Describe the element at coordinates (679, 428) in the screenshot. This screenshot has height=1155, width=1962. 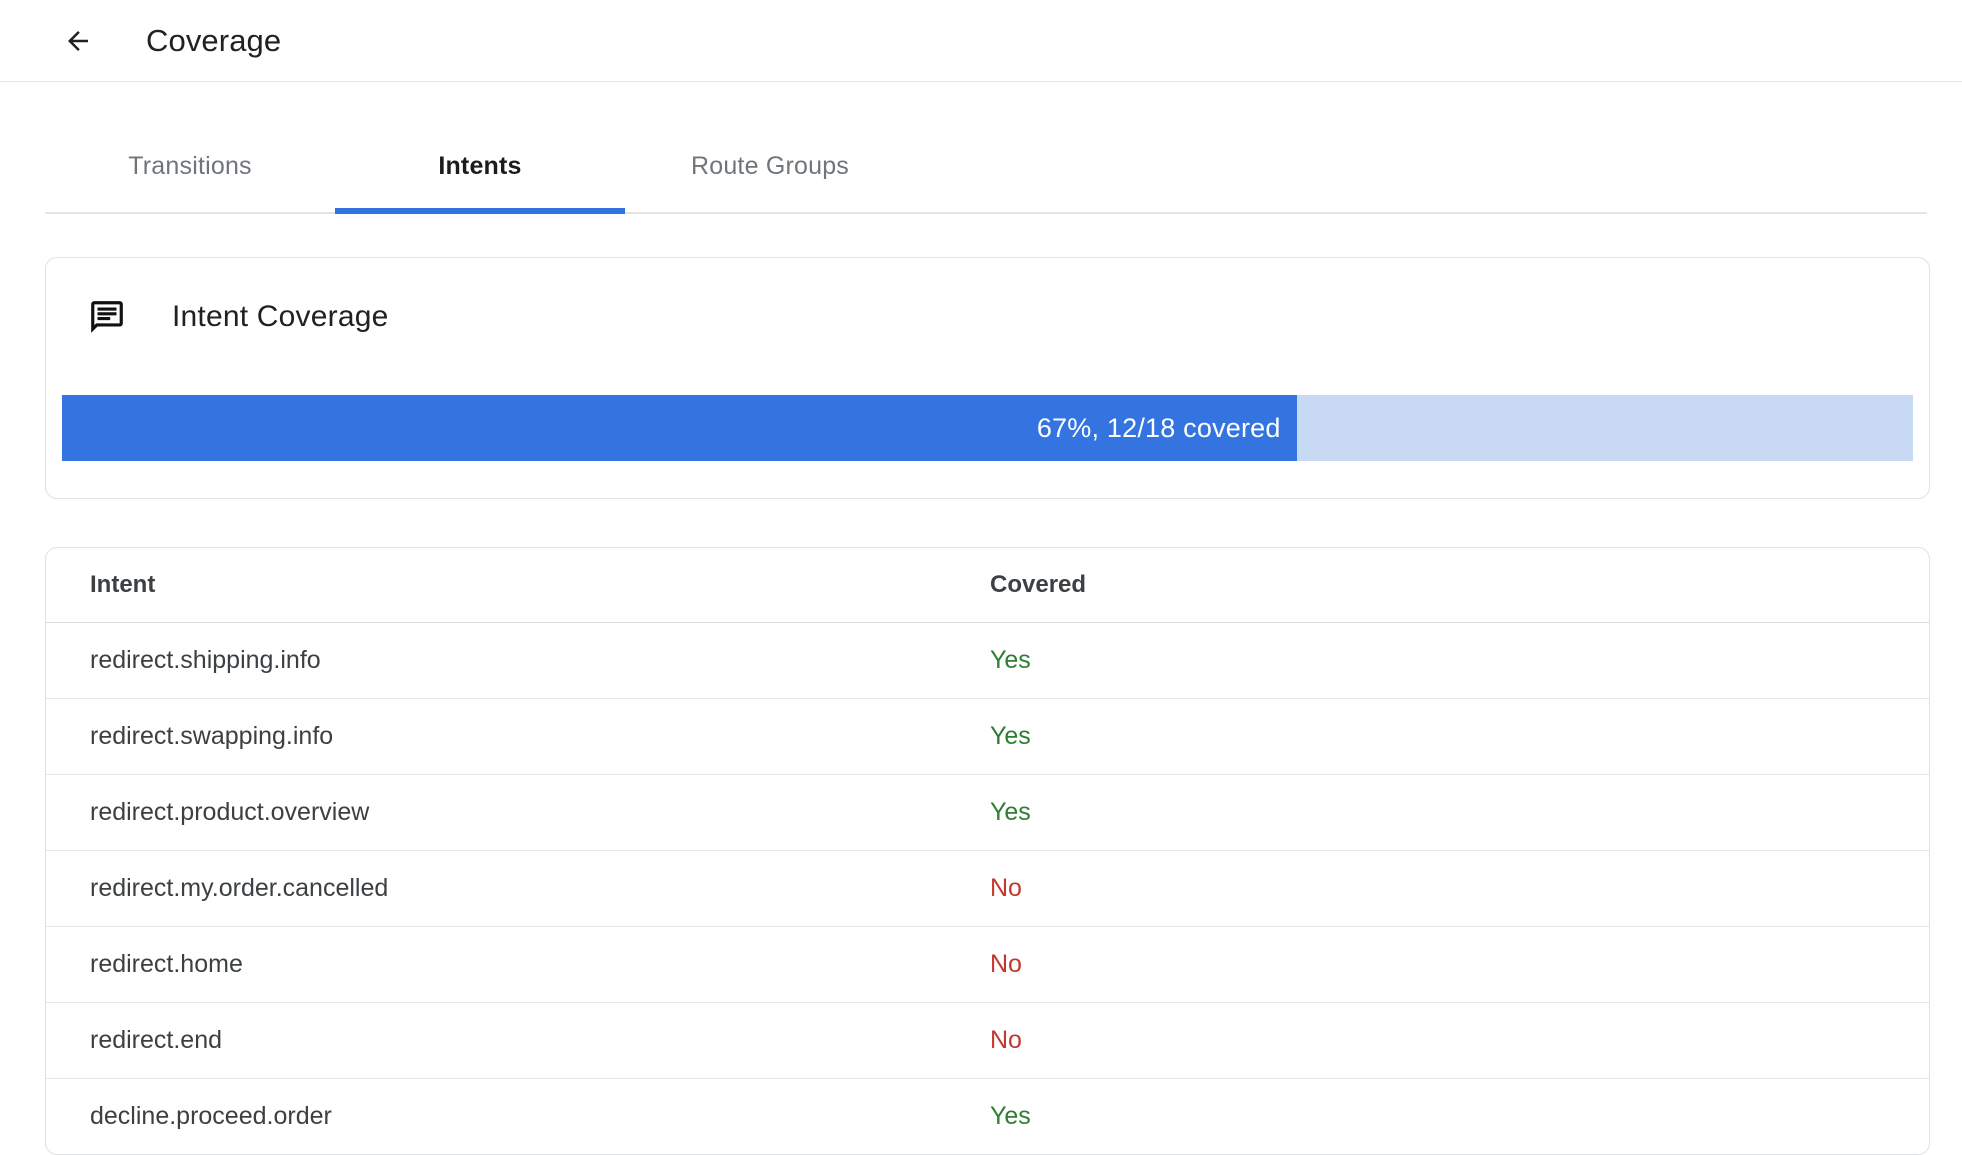
I see `progress-fill: 67%, 12/18 covered` at that location.